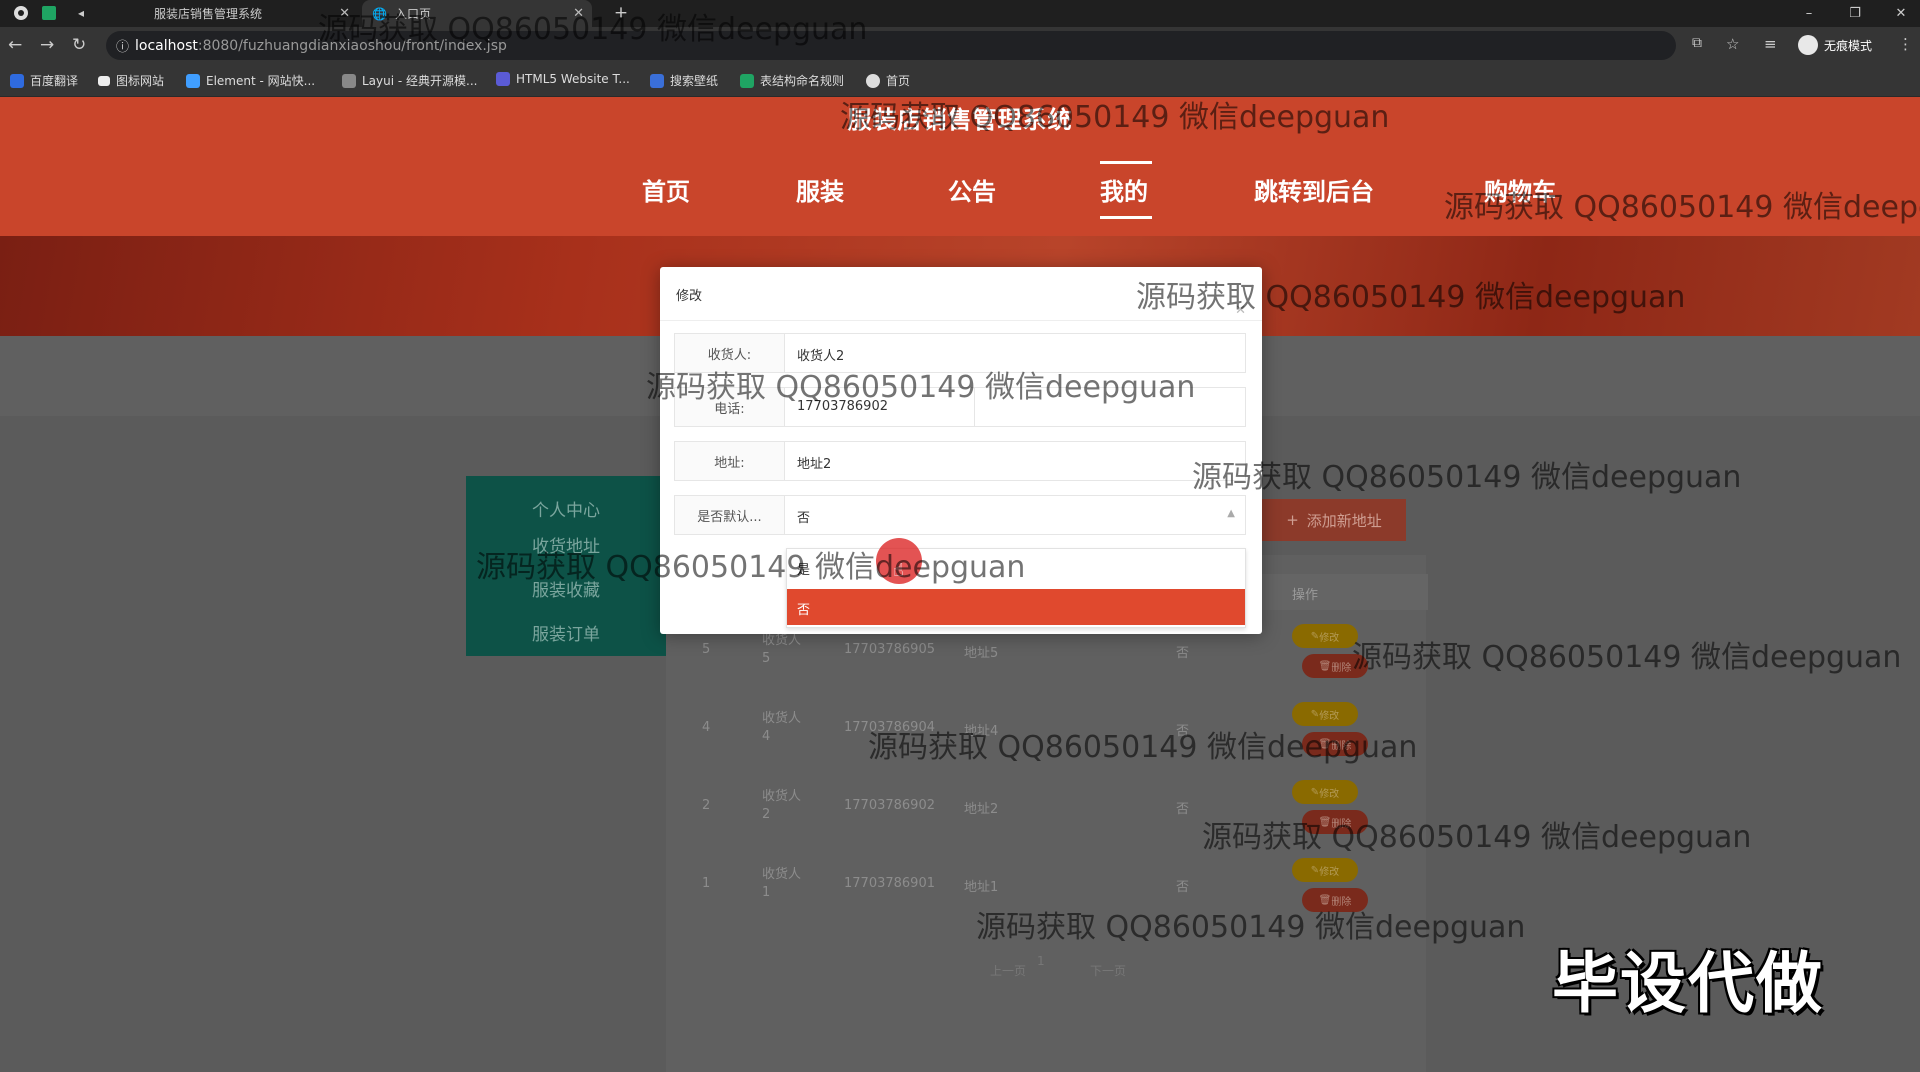 The width and height of the screenshot is (1920, 1072). Describe the element at coordinates (873, 80) in the screenshot. I see `globe-bookmark-icon` at that location.